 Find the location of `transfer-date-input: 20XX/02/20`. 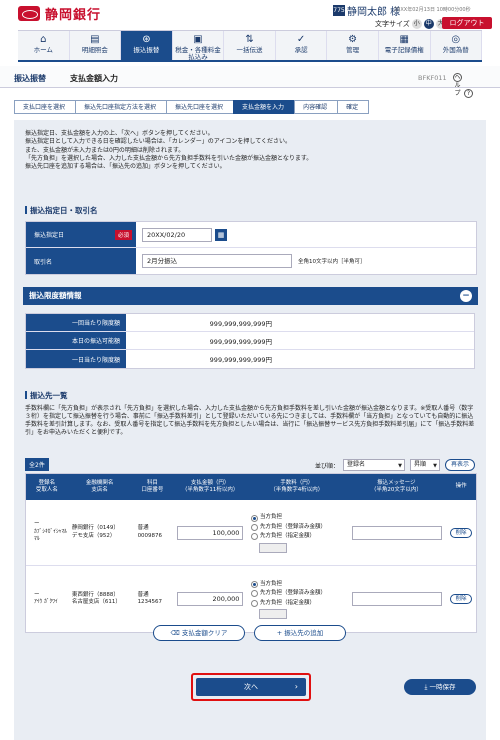

transfer-date-input: 20XX/02/20 is located at coordinates (177, 234).